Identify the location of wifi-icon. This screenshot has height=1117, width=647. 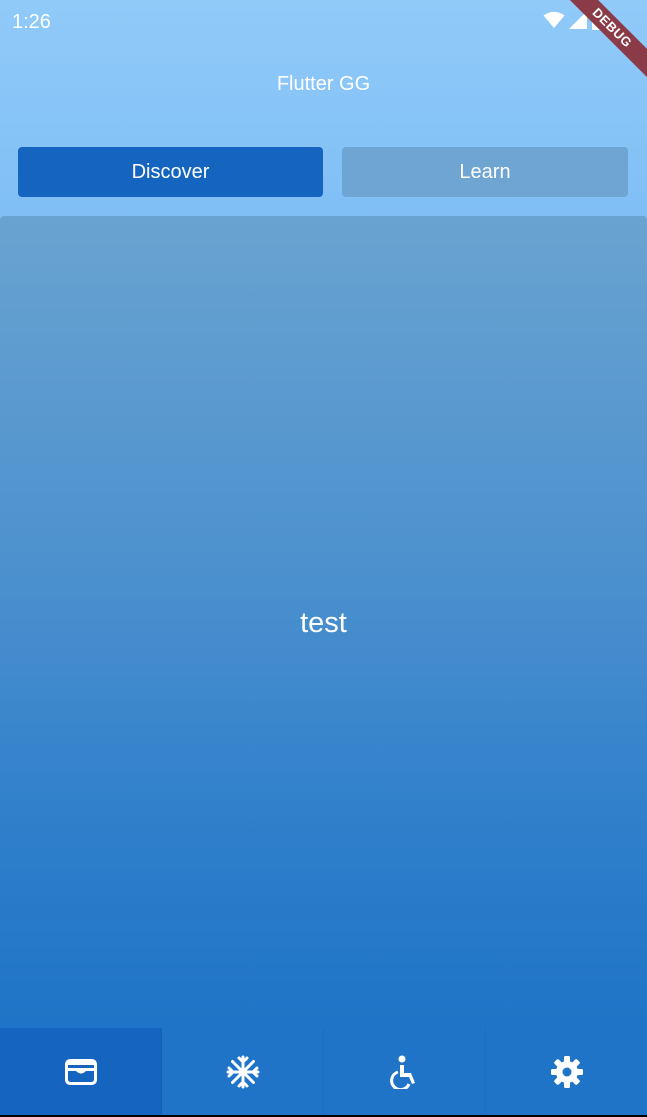
(554, 20).